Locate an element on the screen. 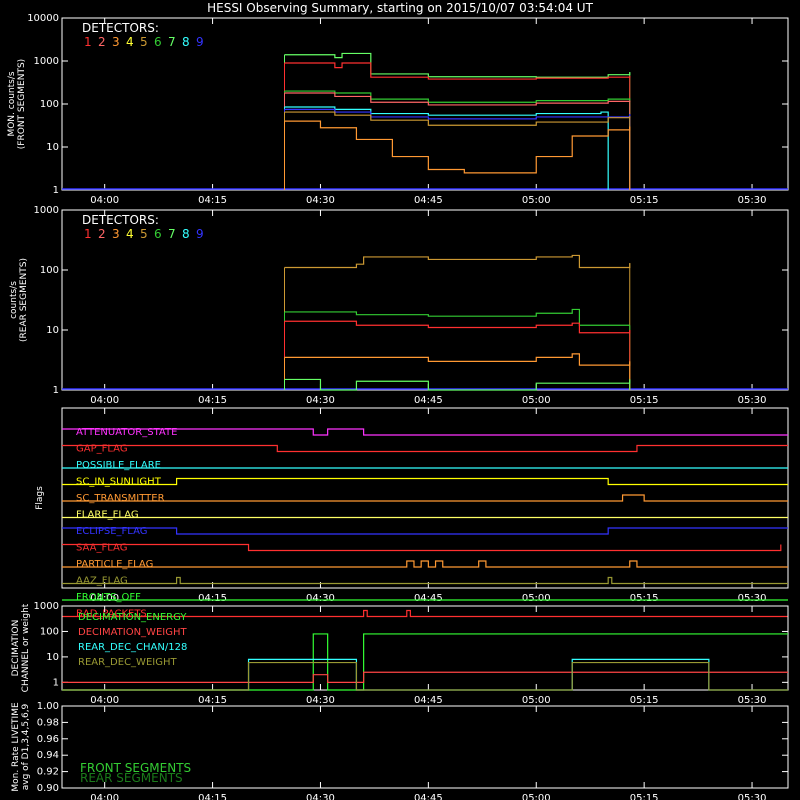 The width and height of the screenshot is (800, 800). flags-y-axis-label: Flags is located at coordinates (40, 498).